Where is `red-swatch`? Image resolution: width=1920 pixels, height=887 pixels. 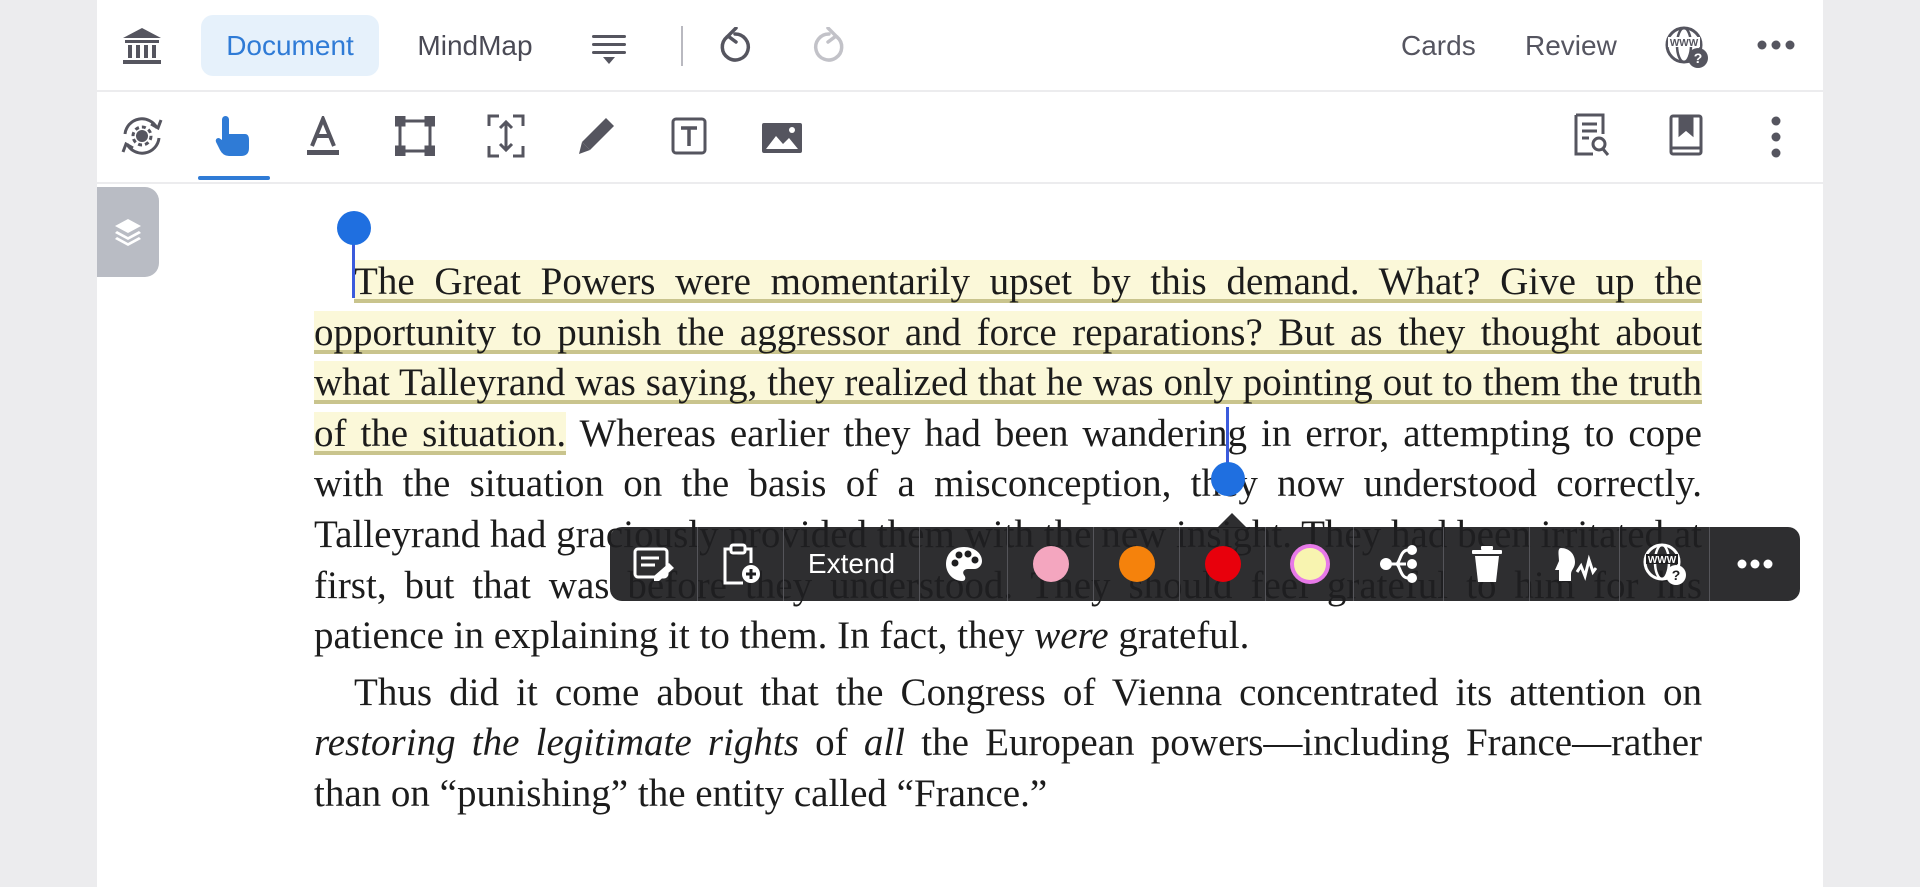 red-swatch is located at coordinates (1222, 564).